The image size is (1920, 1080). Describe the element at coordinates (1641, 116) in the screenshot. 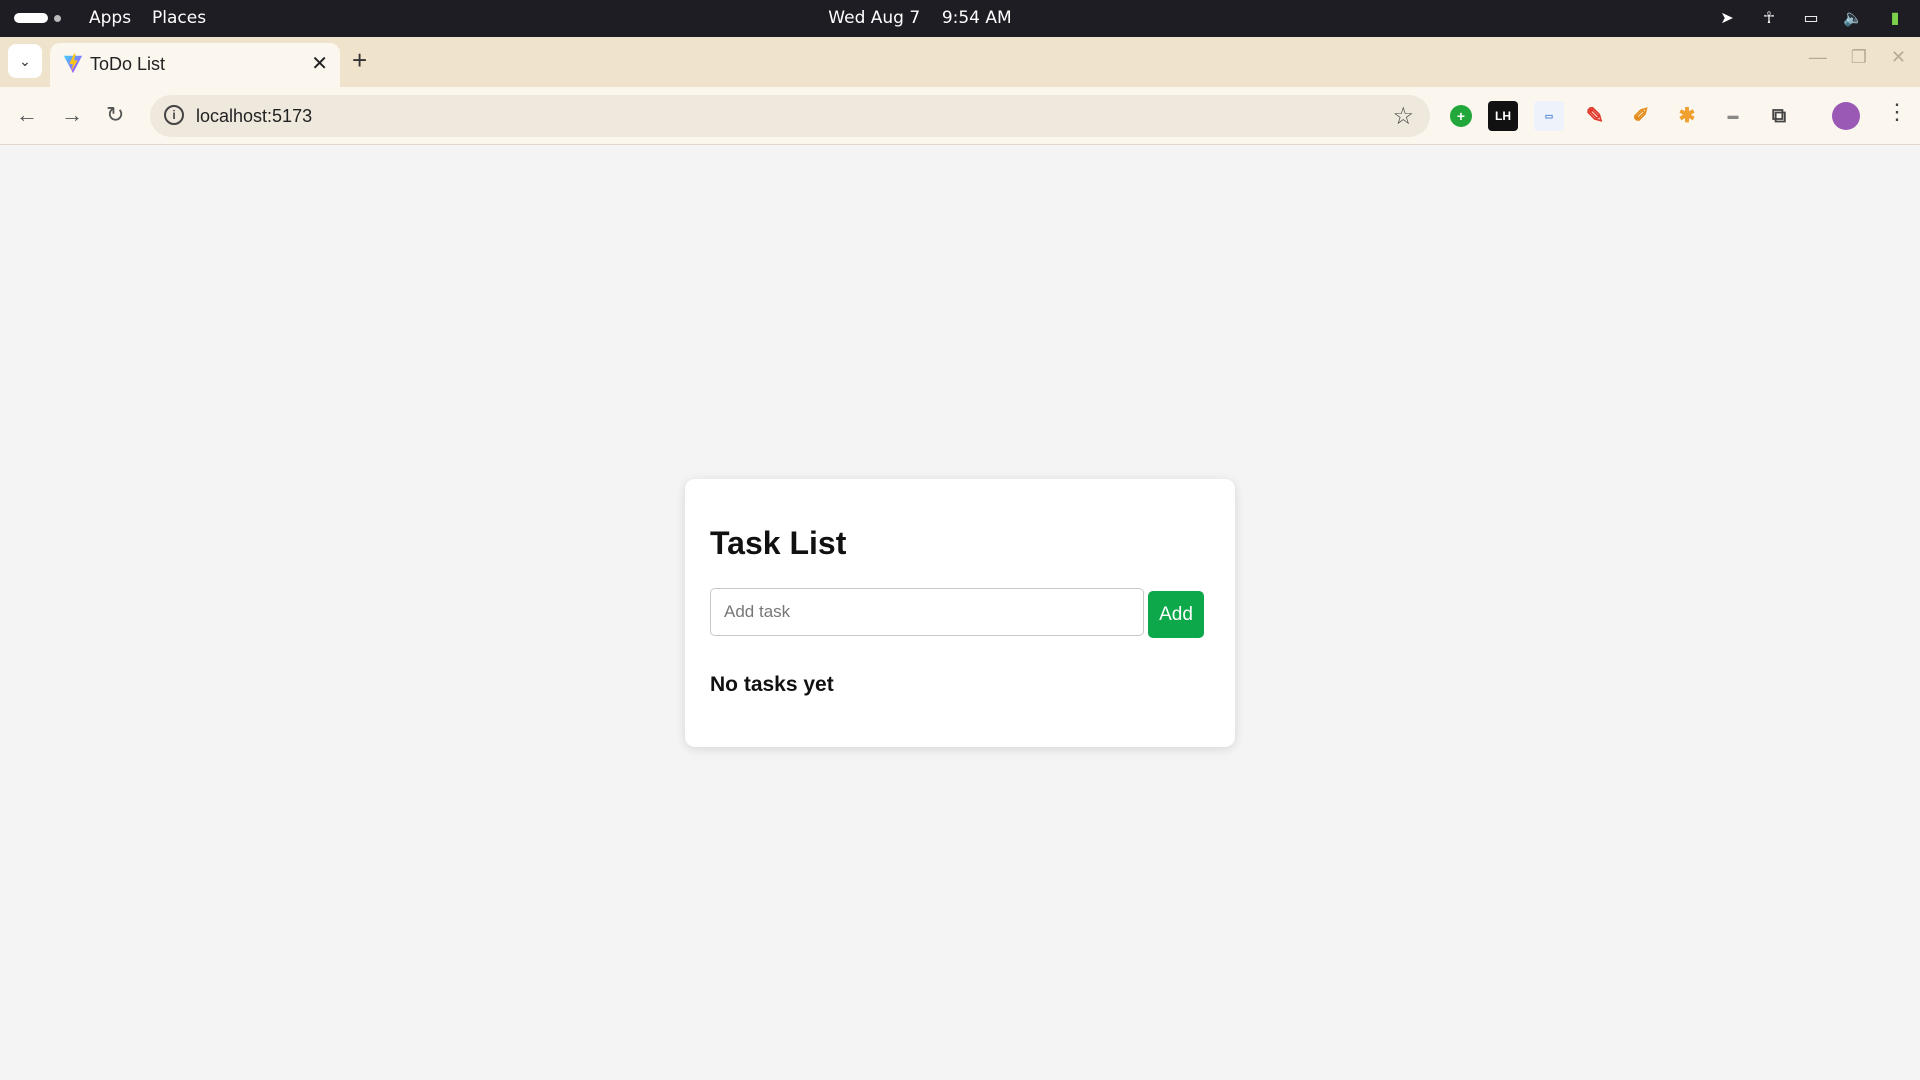

I see `edit-extension-icon: ✐` at that location.